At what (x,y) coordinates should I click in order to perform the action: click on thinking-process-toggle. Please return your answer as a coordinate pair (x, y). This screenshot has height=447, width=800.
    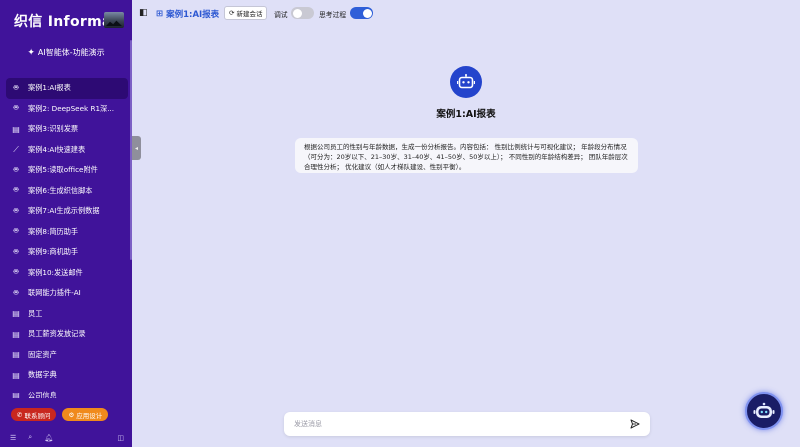
    Looking at the image, I should click on (361, 13).